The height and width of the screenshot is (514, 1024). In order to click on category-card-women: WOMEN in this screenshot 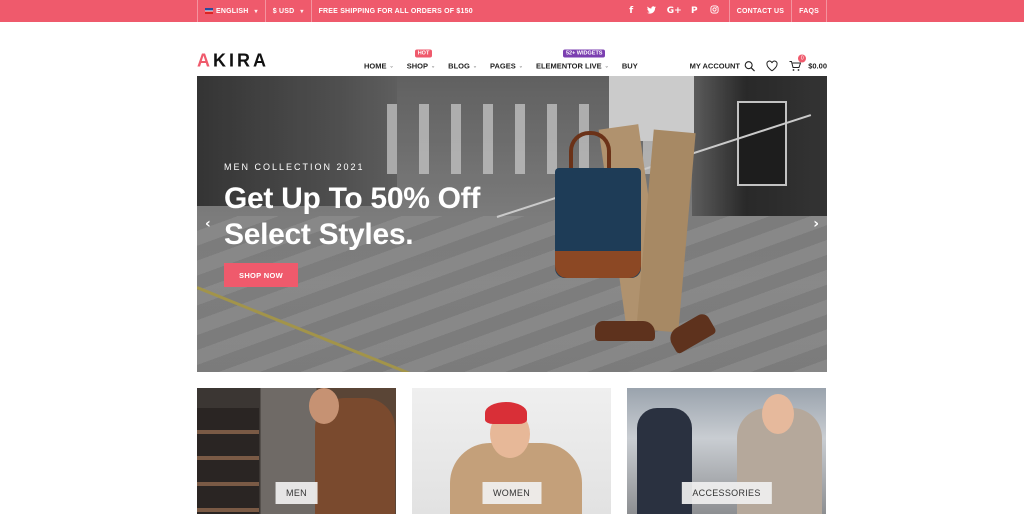, I will do `click(511, 451)`.